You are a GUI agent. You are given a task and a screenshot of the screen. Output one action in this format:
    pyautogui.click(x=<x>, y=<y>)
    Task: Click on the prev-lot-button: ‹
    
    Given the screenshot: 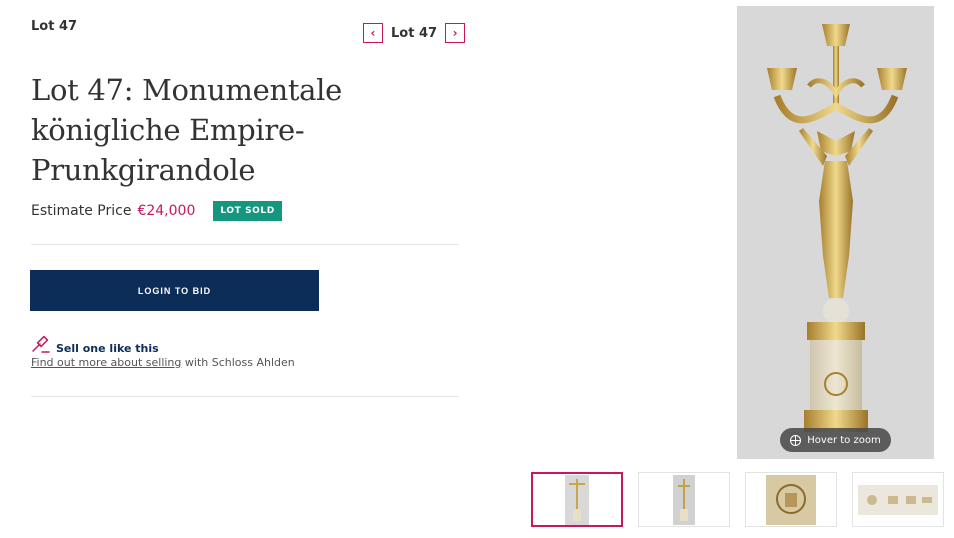 What is the action you would take?
    pyautogui.click(x=373, y=33)
    